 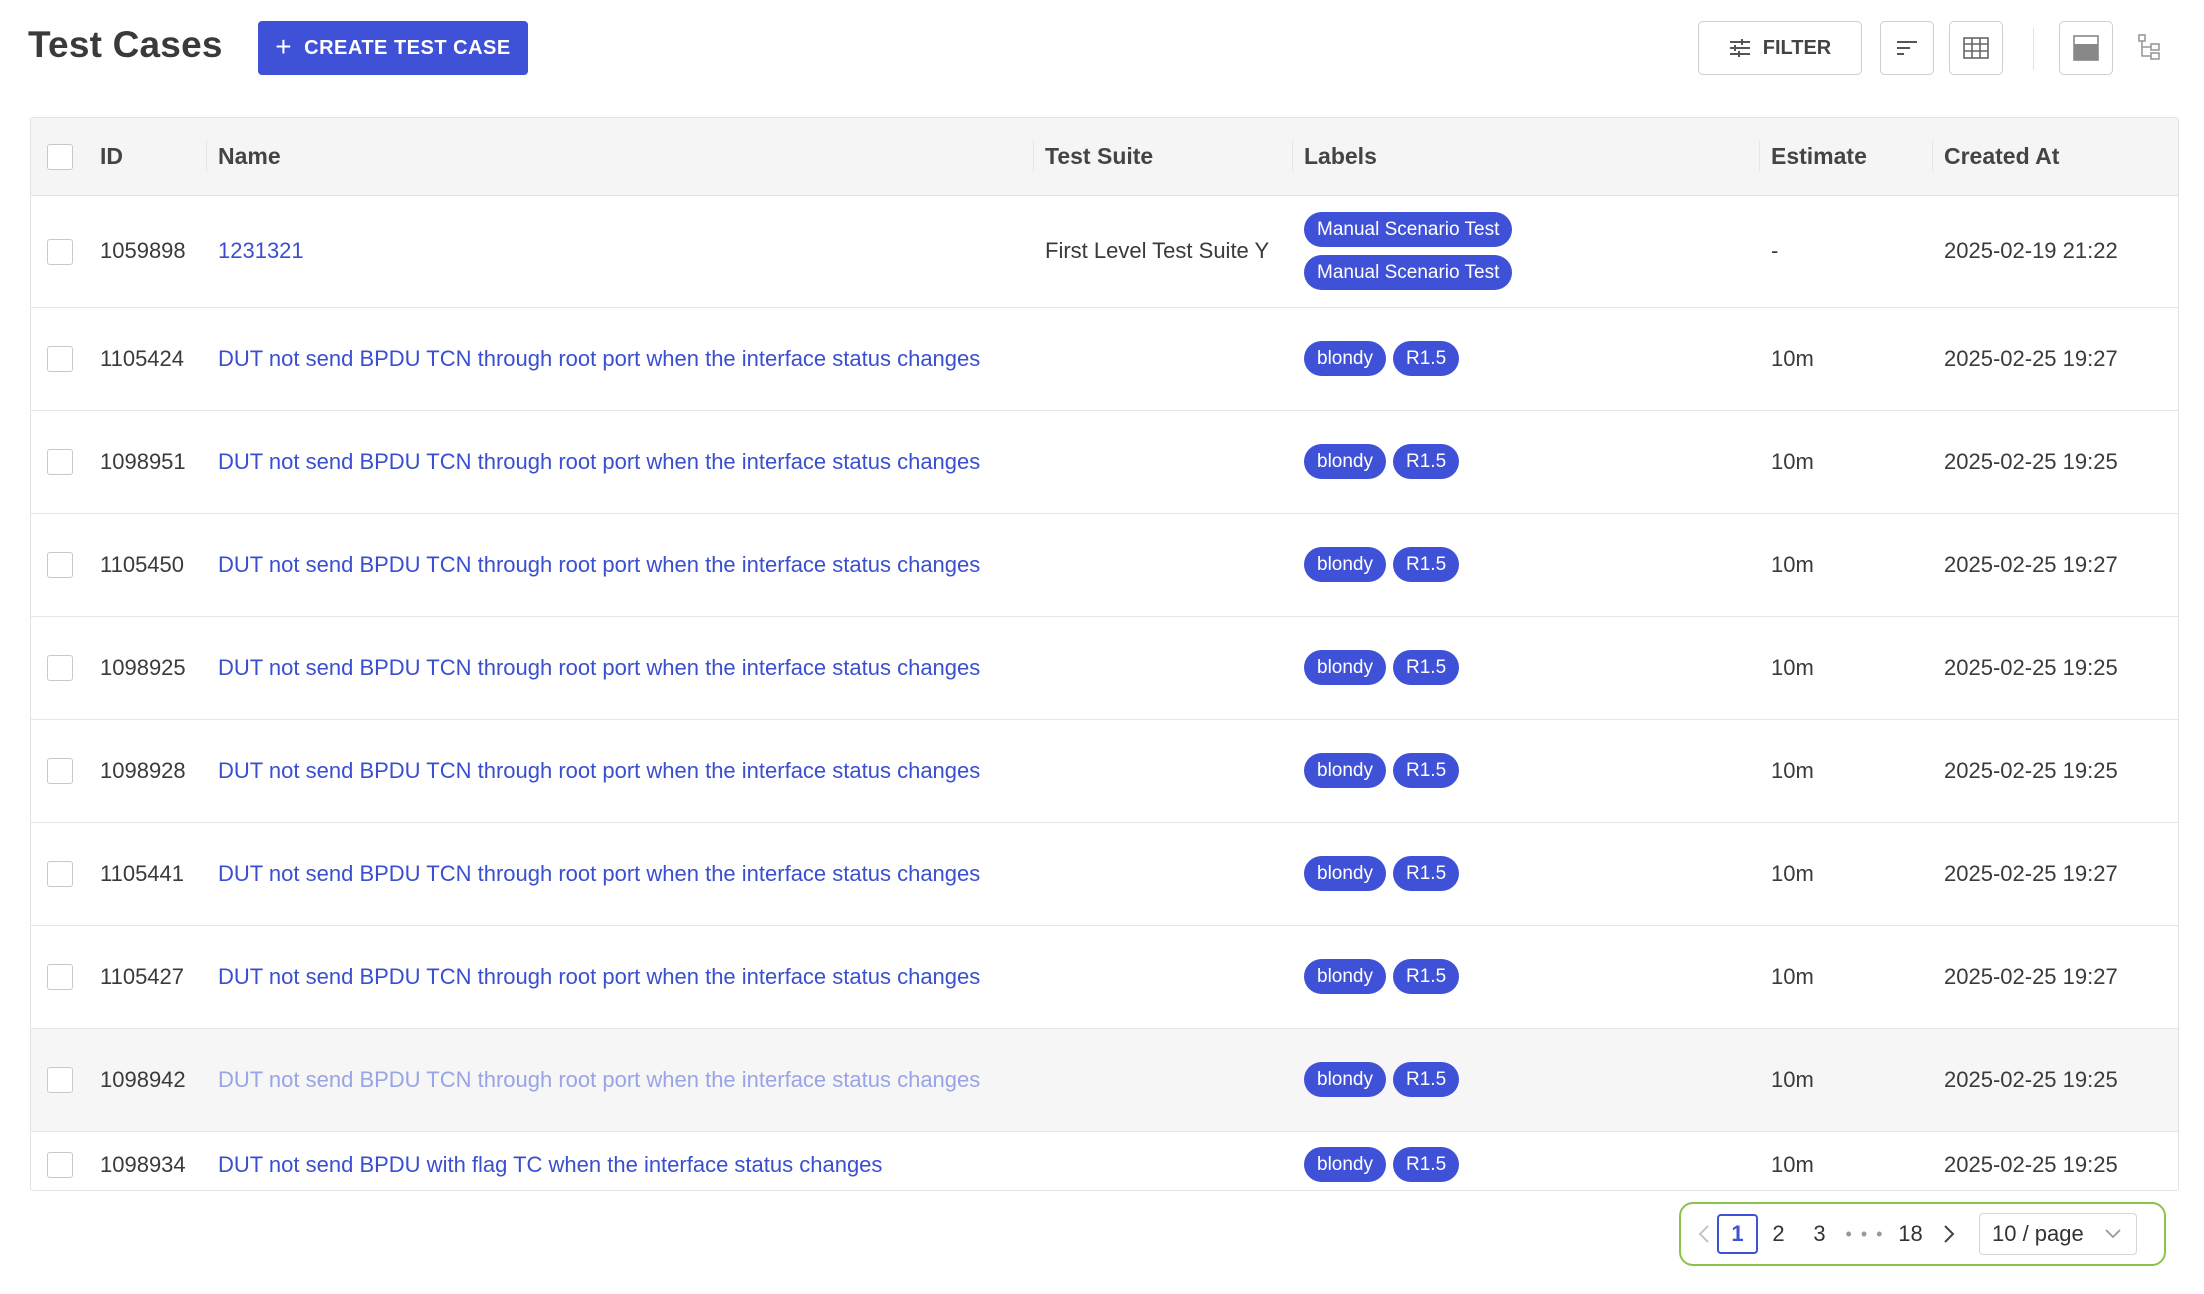 I want to click on page-ellipsis: • • •, so click(x=1865, y=1234).